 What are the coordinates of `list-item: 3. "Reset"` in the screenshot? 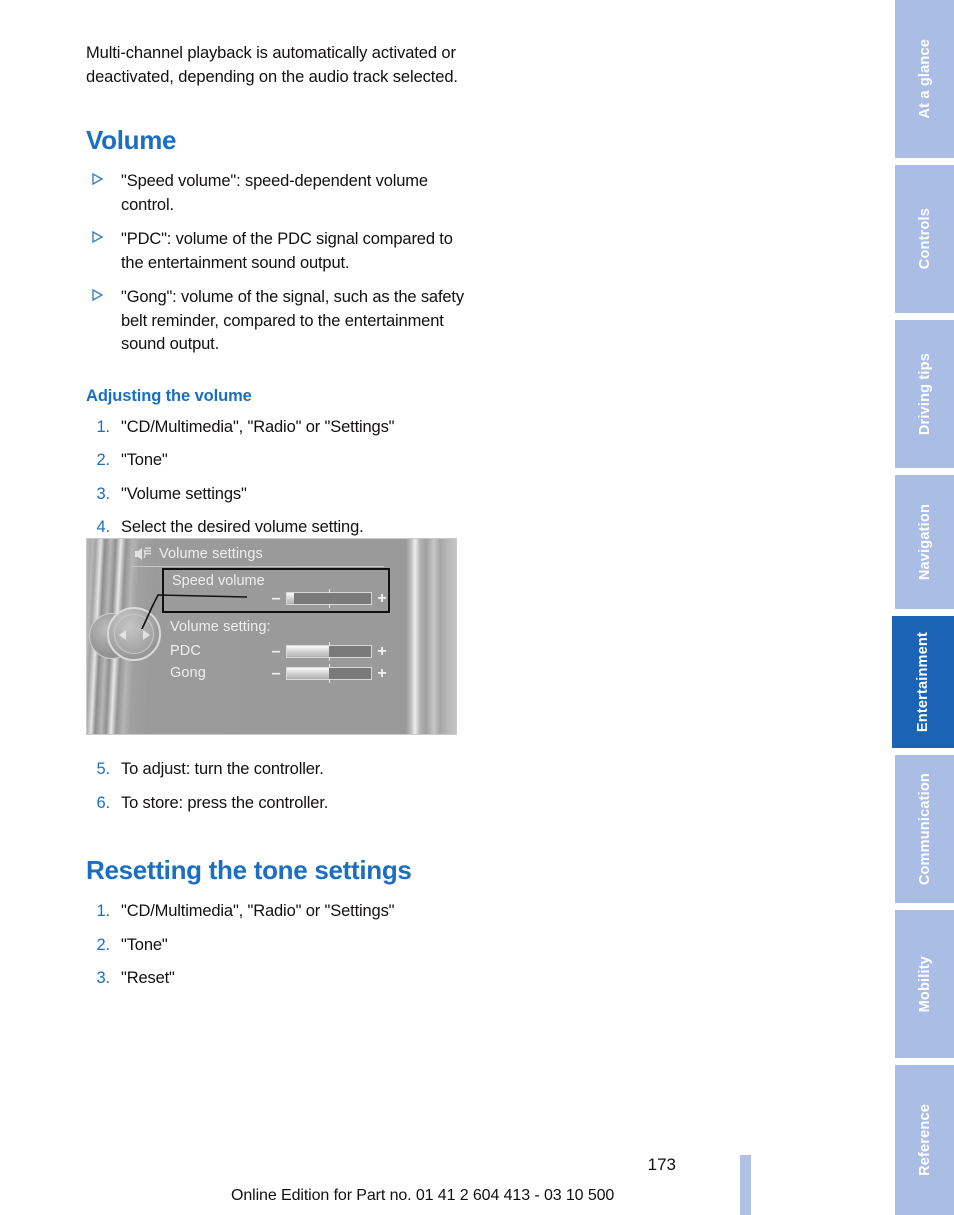 It's located at (281, 979).